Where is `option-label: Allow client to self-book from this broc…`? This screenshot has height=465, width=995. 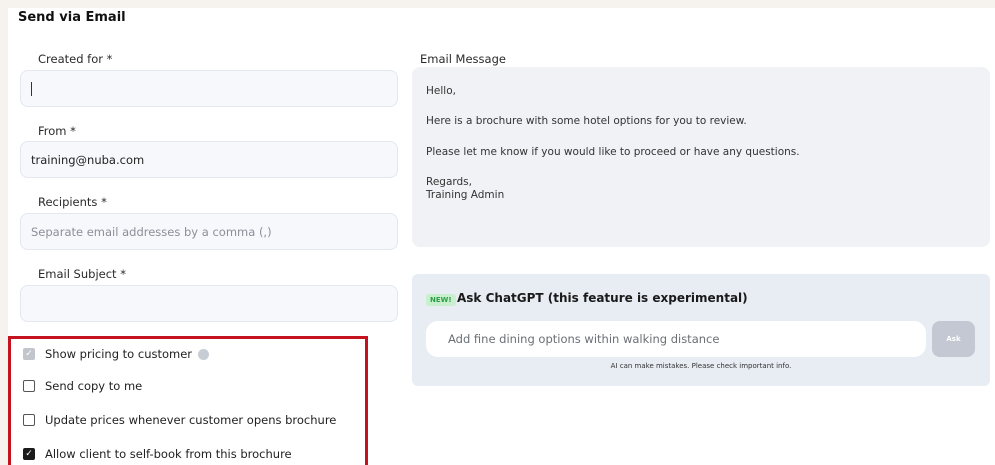 option-label: Allow client to self-book from this broc… is located at coordinates (168, 454).